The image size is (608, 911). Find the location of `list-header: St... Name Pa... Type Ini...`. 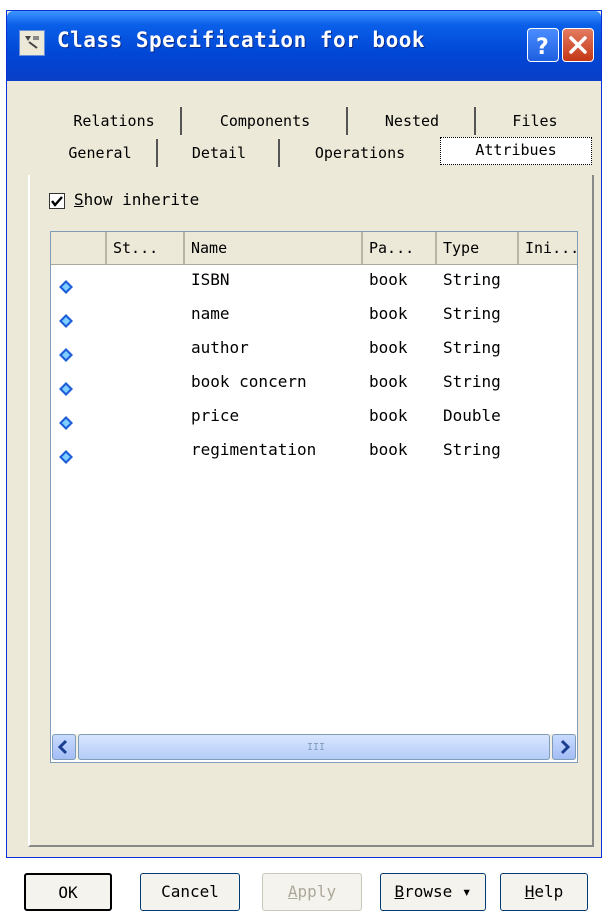

list-header: St... Name Pa... Type Ini... is located at coordinates (314, 248).